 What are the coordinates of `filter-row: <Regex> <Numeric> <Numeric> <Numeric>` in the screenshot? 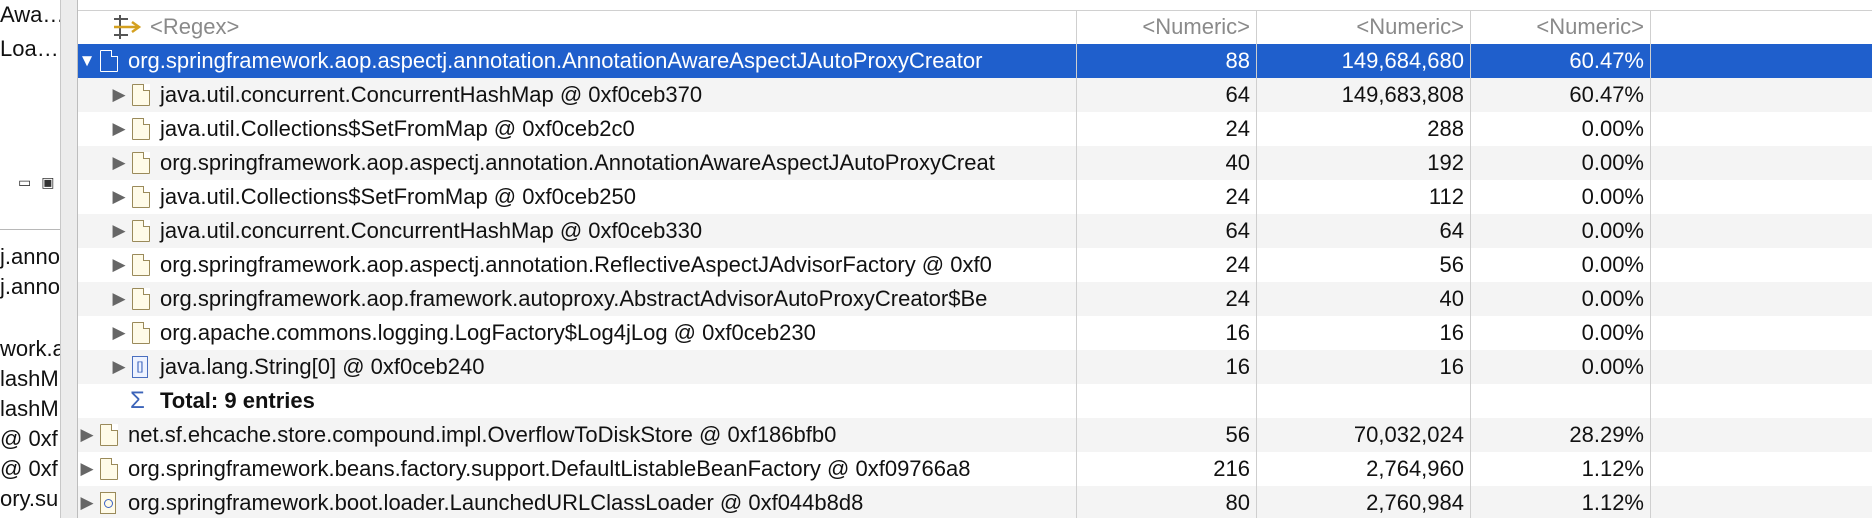 It's located at (975, 27).